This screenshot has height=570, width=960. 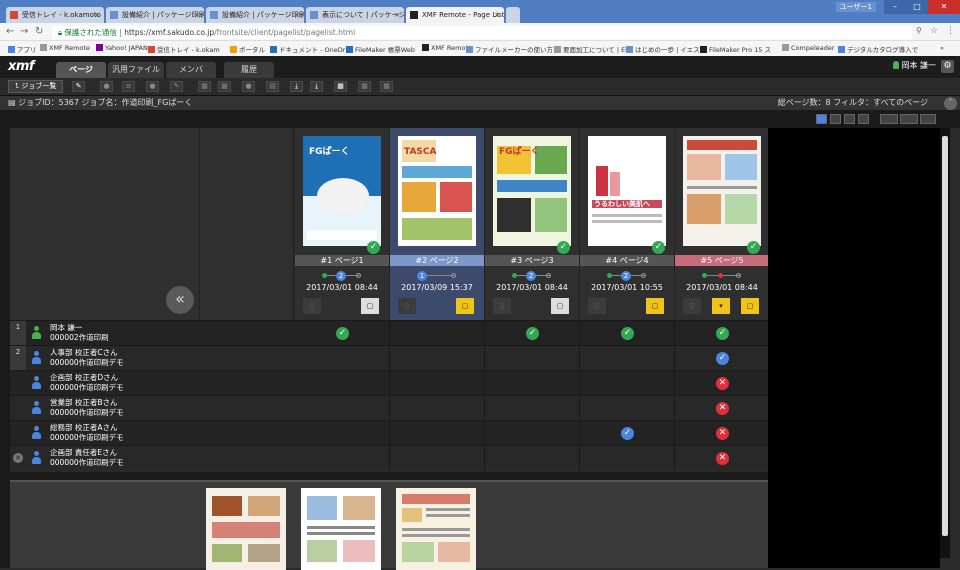 I want to click on close-window-button: ✕, so click(x=944, y=7).